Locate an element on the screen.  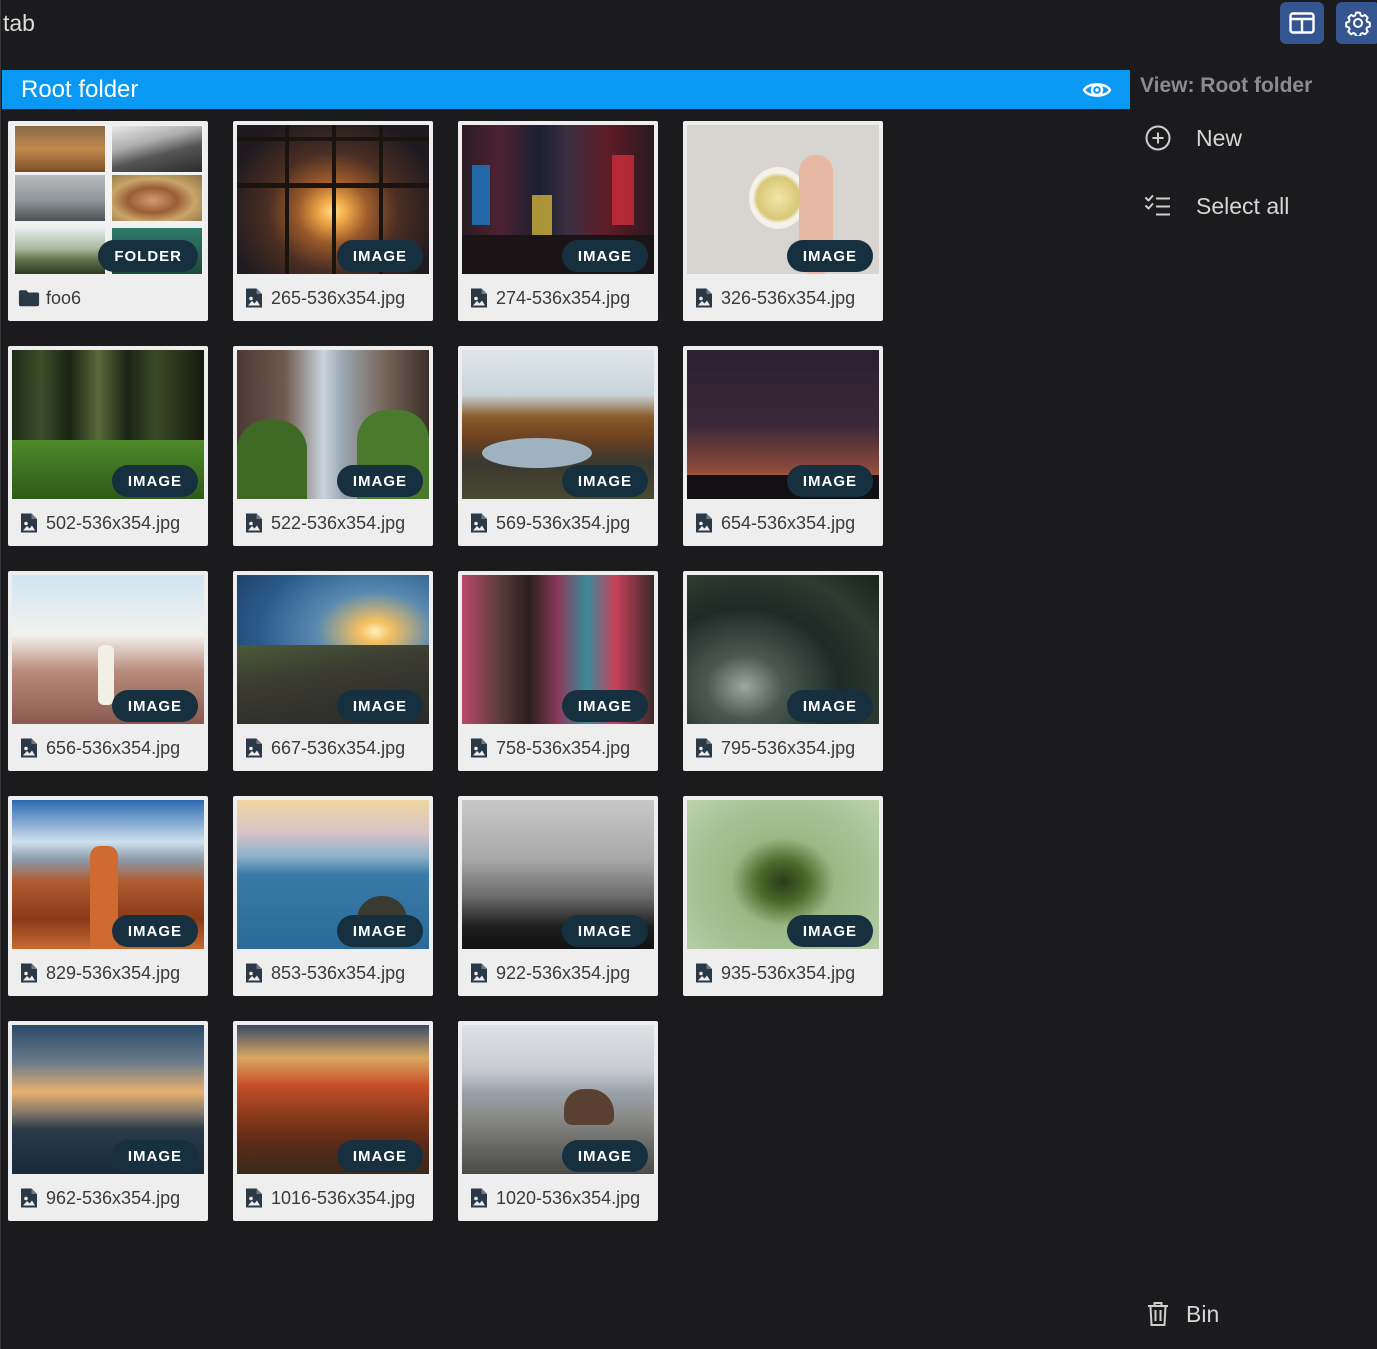
card-name: 326-536x354.jpg is located at coordinates (774, 298).